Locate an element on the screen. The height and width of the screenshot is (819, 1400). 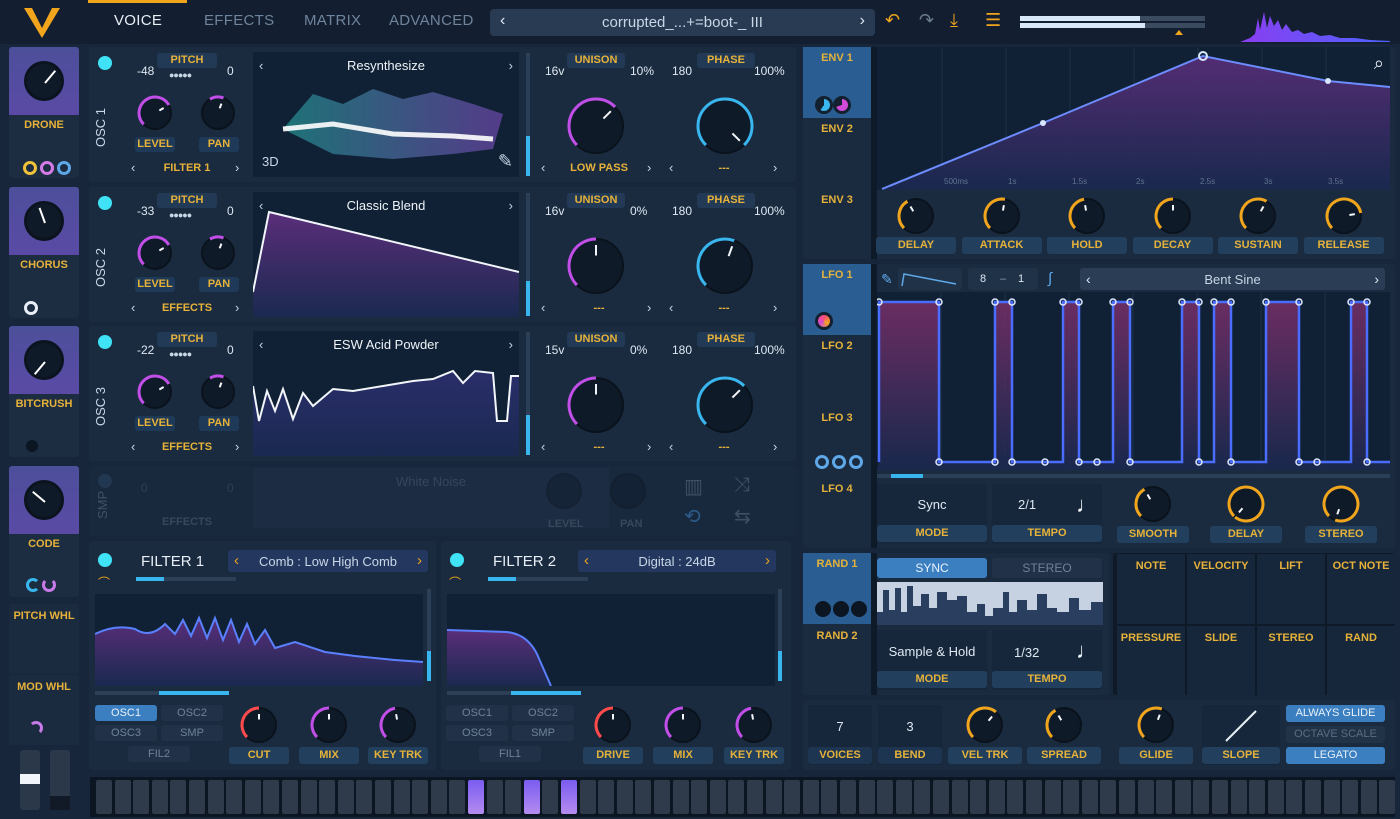
tab-env-2: ENV 2 is located at coordinates (837, 129).